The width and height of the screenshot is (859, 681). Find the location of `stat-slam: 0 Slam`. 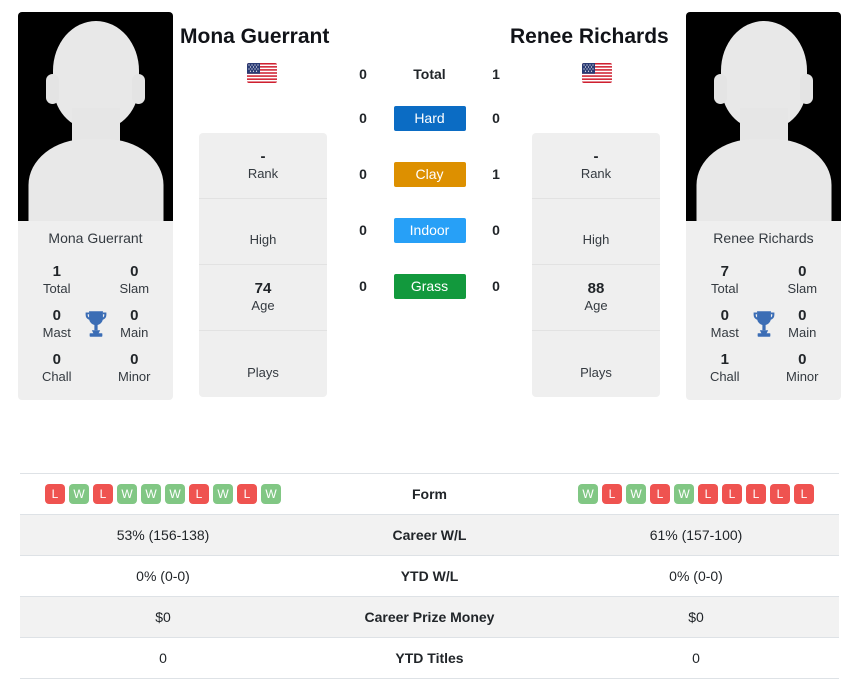

stat-slam: 0 Slam is located at coordinates (135, 280).